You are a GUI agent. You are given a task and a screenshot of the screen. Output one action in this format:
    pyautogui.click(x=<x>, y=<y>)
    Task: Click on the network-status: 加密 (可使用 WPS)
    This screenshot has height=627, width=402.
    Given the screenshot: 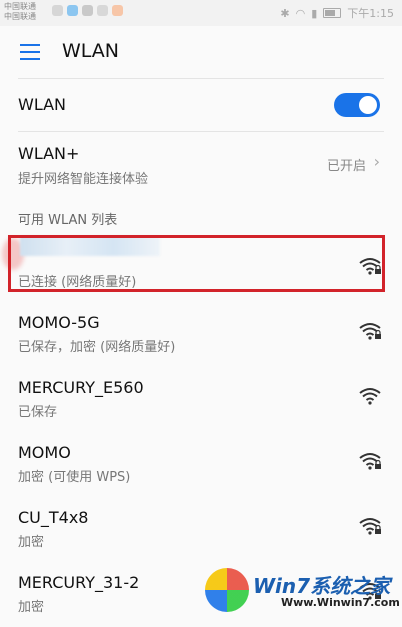 What is the action you would take?
    pyautogui.click(x=74, y=477)
    